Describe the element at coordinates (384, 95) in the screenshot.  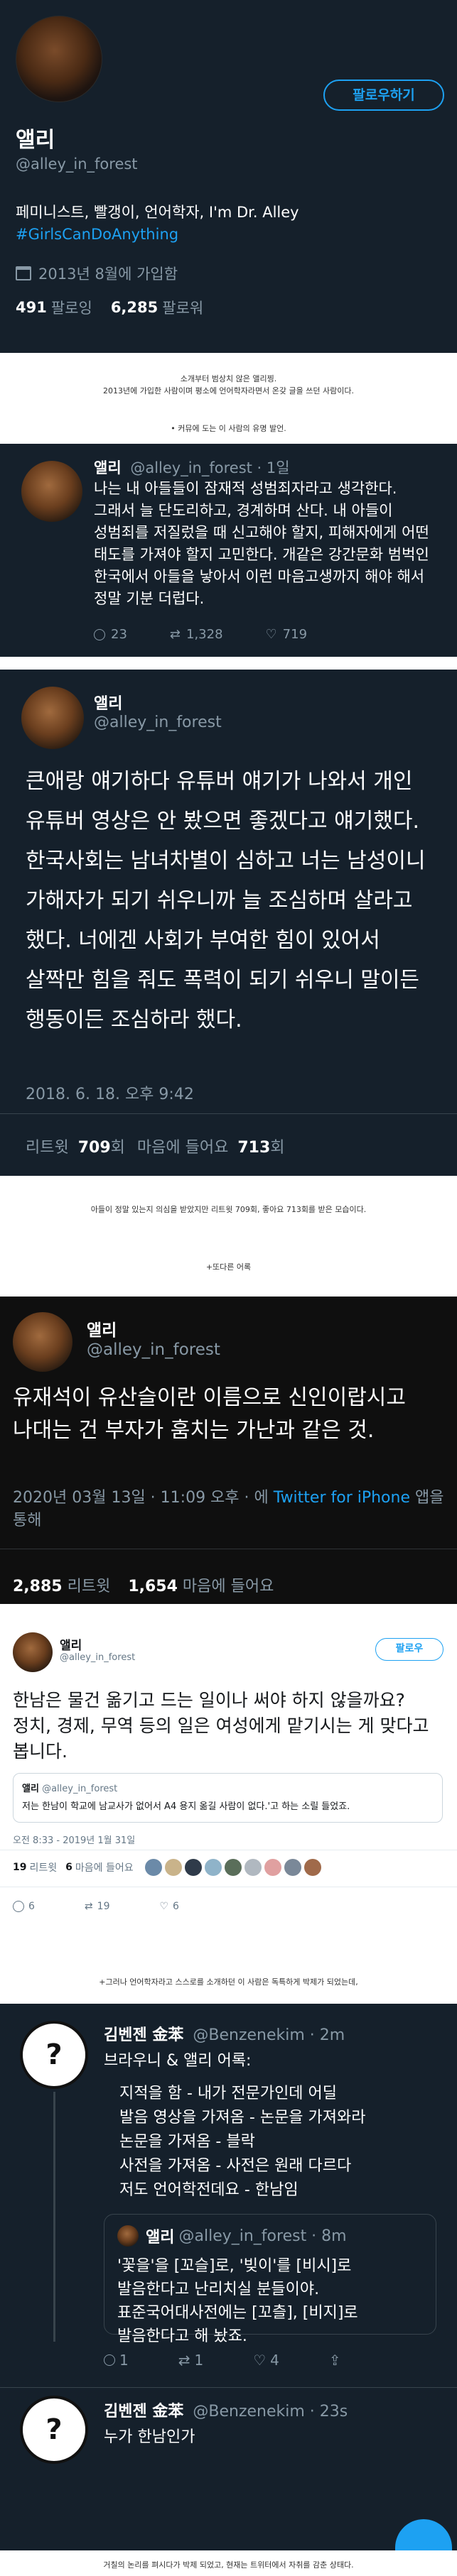
I see `follow-button: 팔로우하기` at that location.